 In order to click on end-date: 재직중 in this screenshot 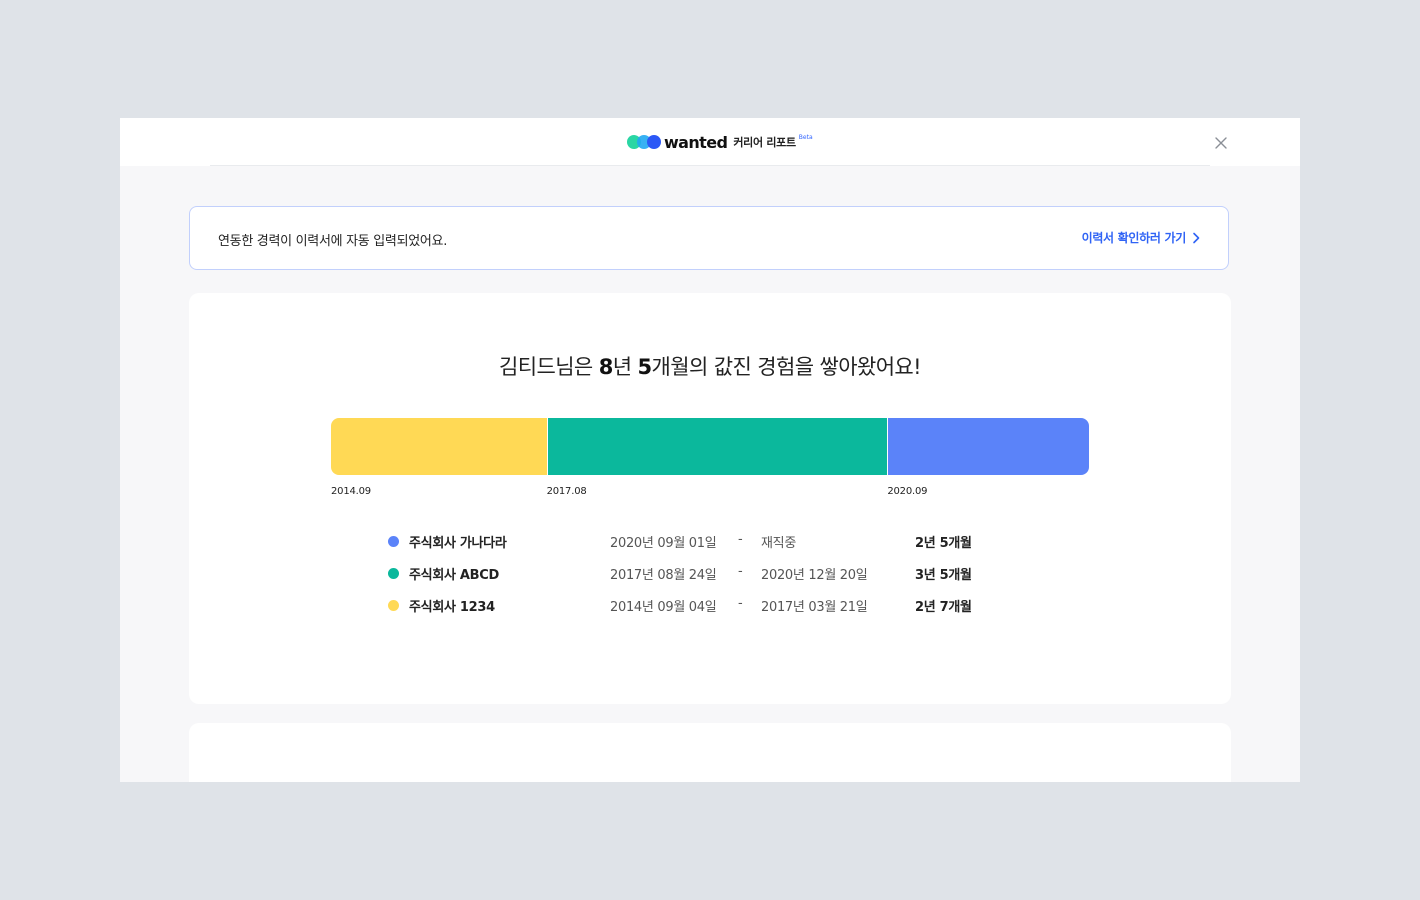, I will do `click(778, 543)`.